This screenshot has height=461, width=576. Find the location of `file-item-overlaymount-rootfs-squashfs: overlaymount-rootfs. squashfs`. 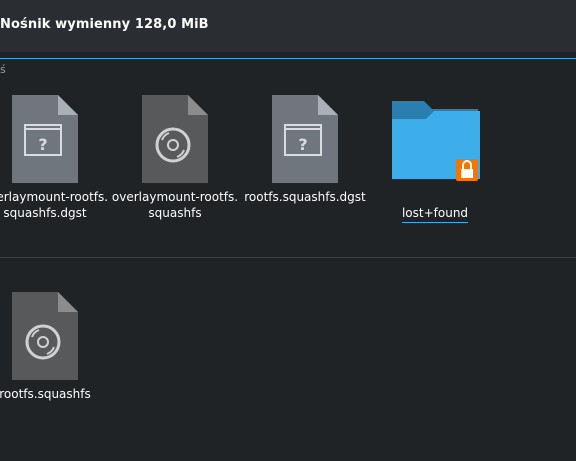

file-item-overlaymount-rootfs-squashfs: overlaymount-rootfs. squashfs is located at coordinates (175, 160).